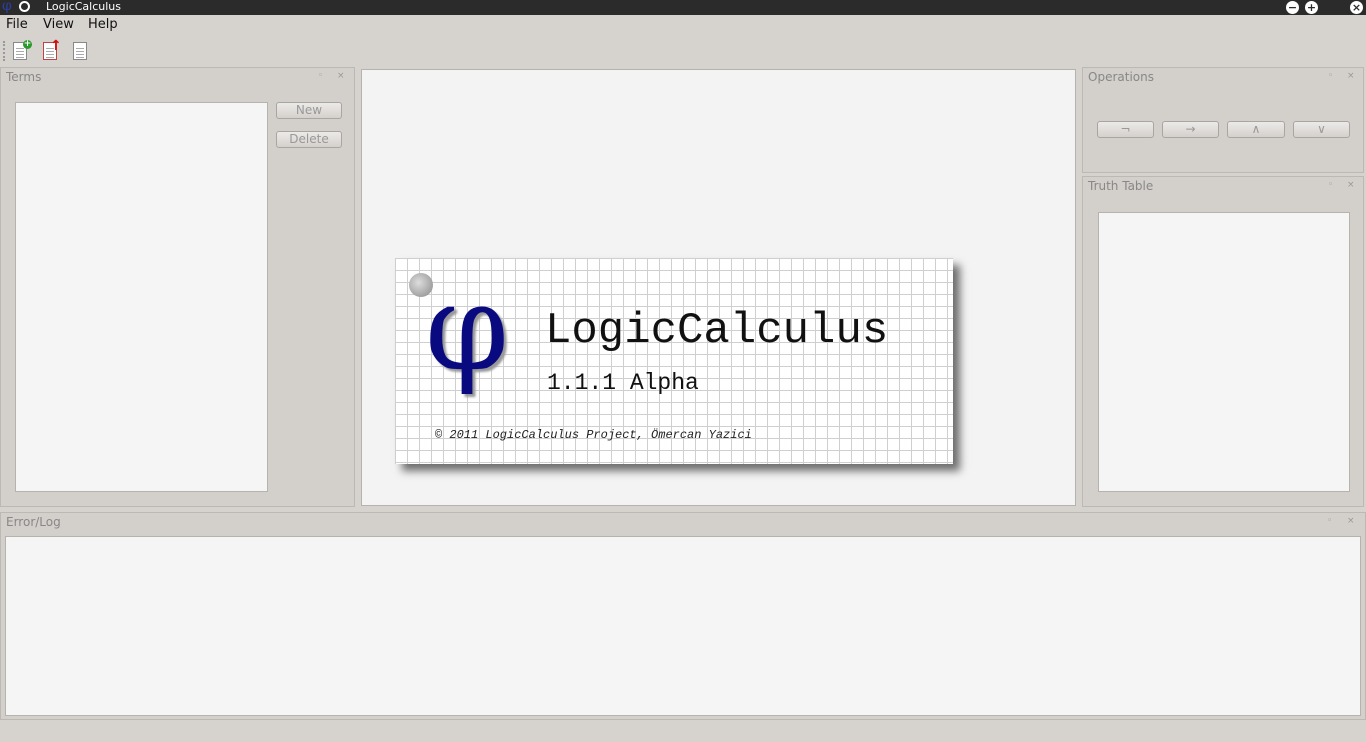 The width and height of the screenshot is (1366, 742). What do you see at coordinates (1121, 77) in the screenshot?
I see `operations-title: Operations` at bounding box center [1121, 77].